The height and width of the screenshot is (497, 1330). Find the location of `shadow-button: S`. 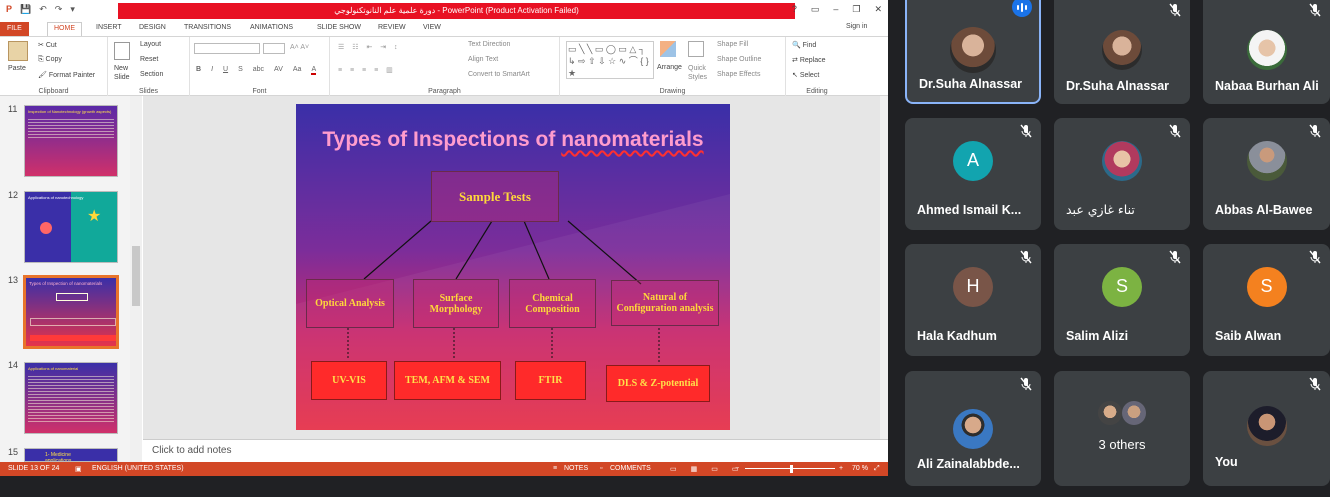

shadow-button: S is located at coordinates (240, 70).